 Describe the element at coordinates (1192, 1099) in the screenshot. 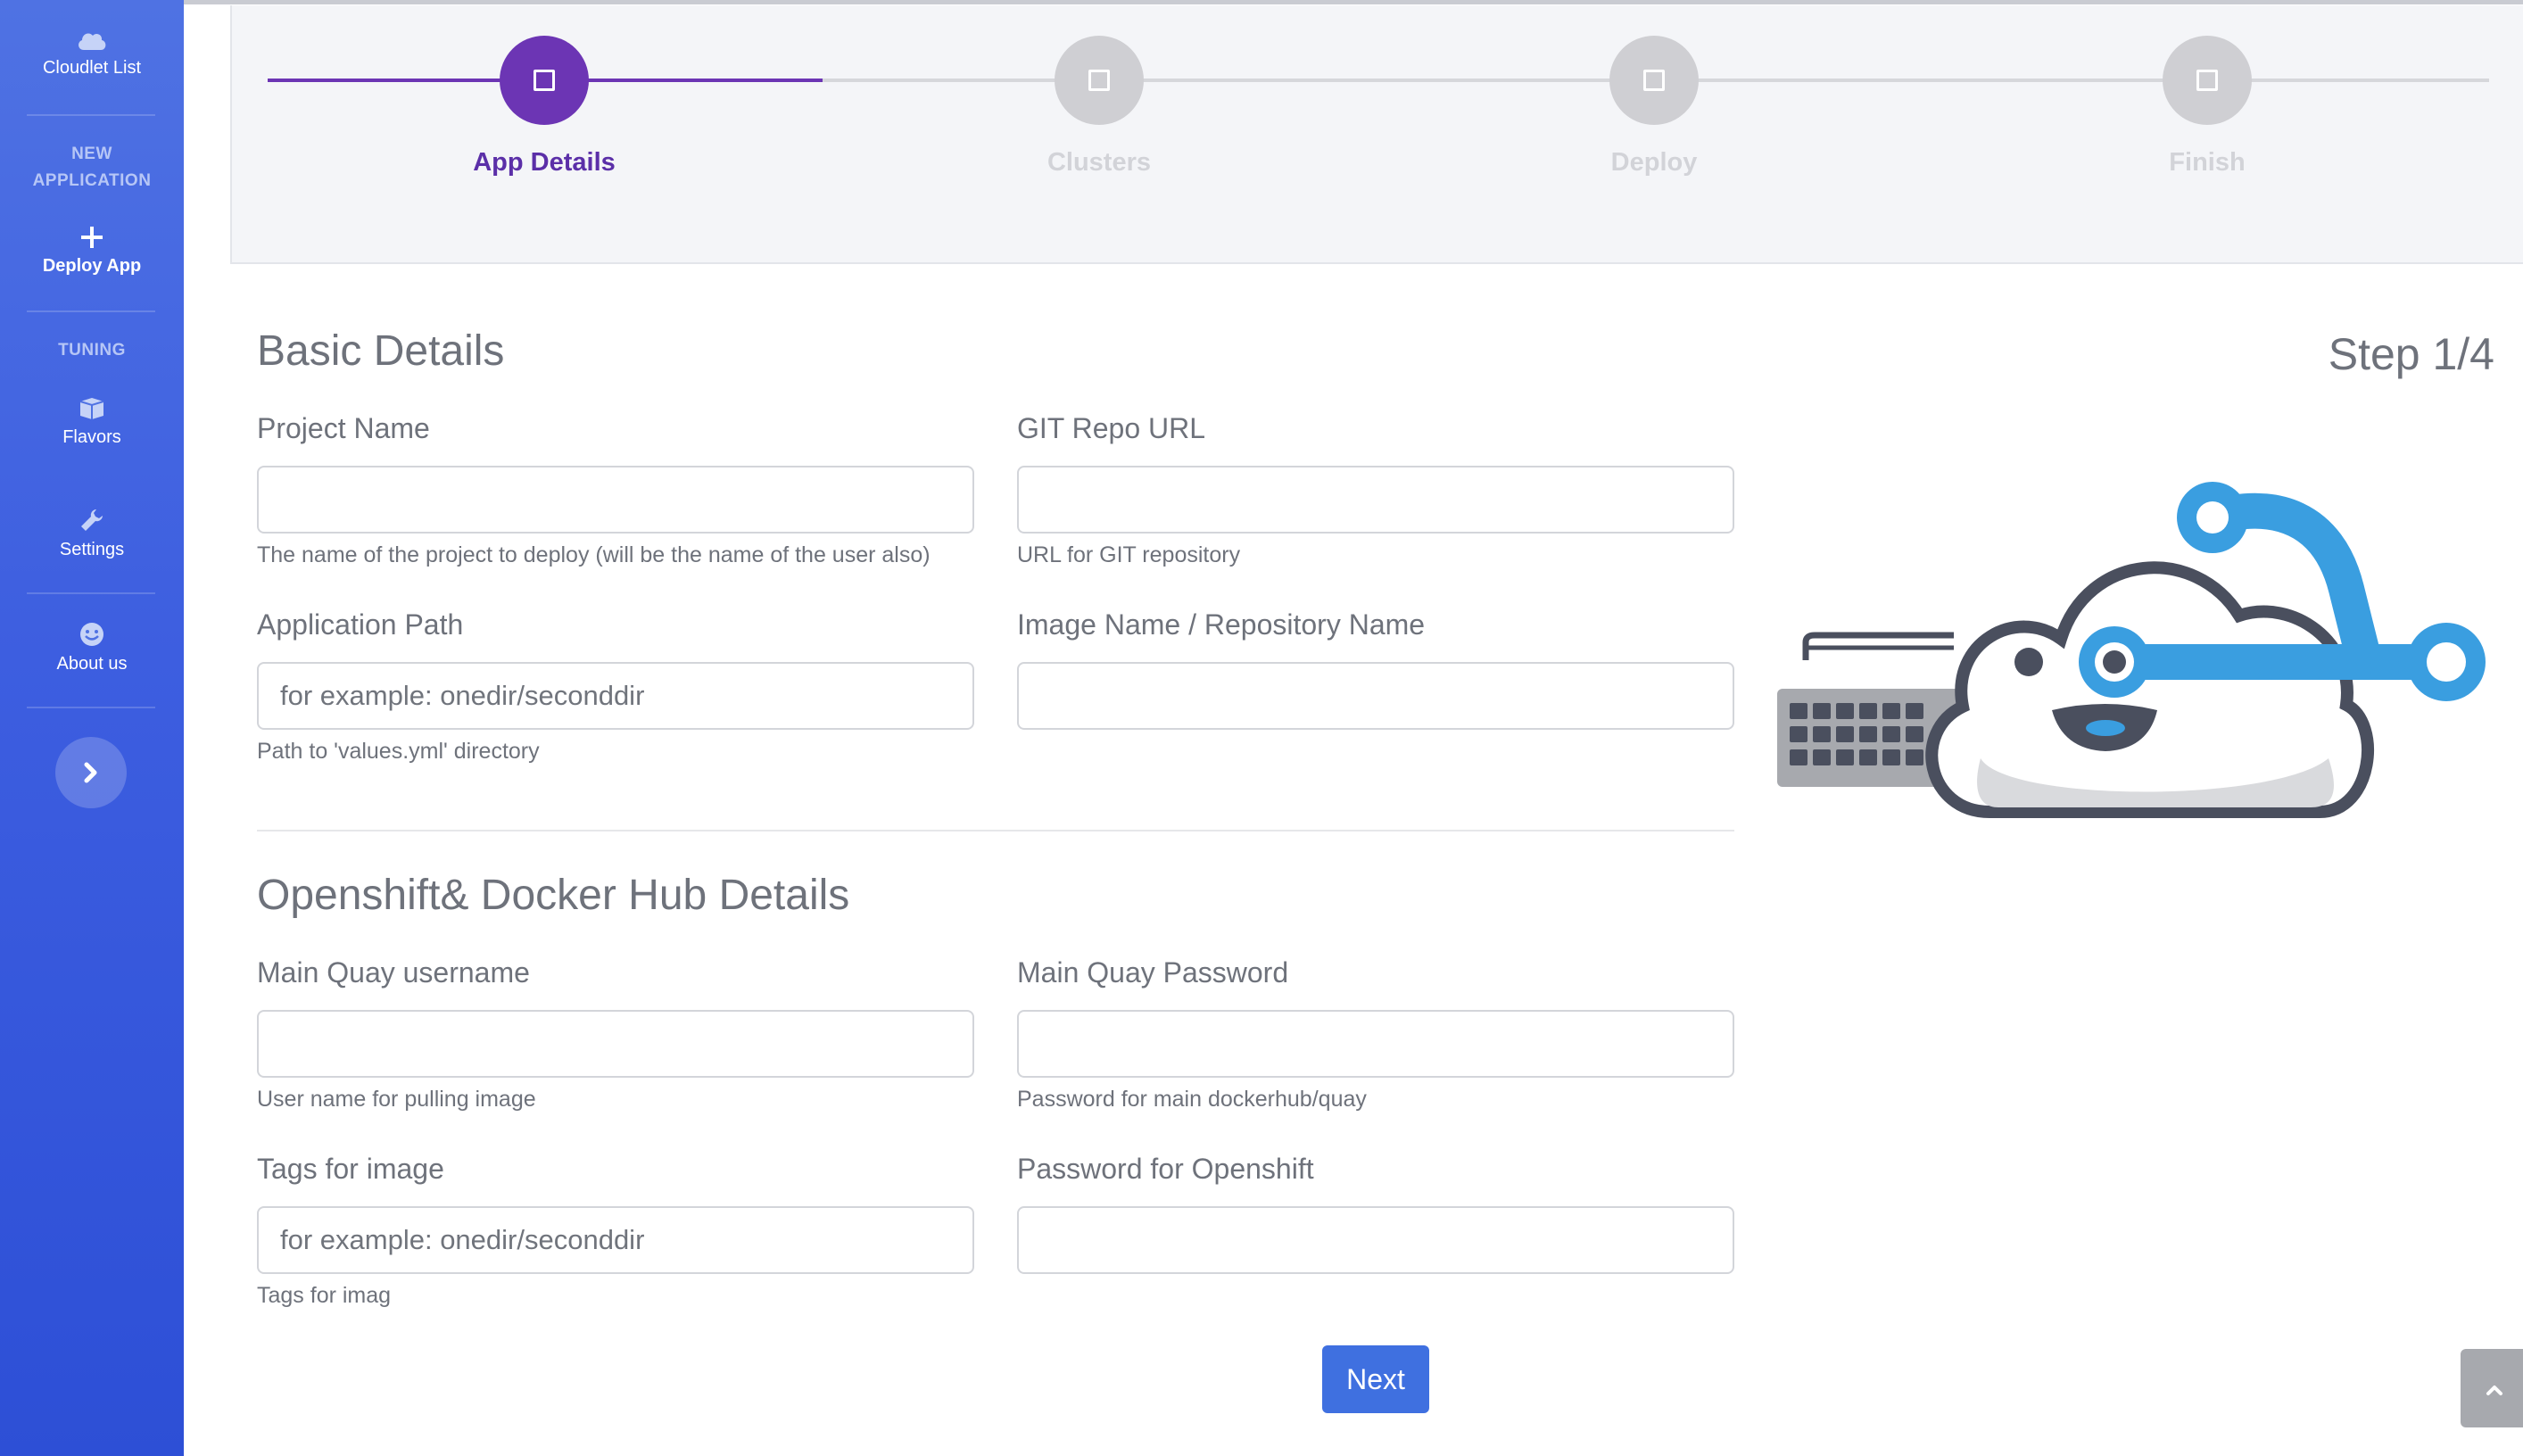

I see `quay-password-help: Password for main dockerhub/quay` at that location.